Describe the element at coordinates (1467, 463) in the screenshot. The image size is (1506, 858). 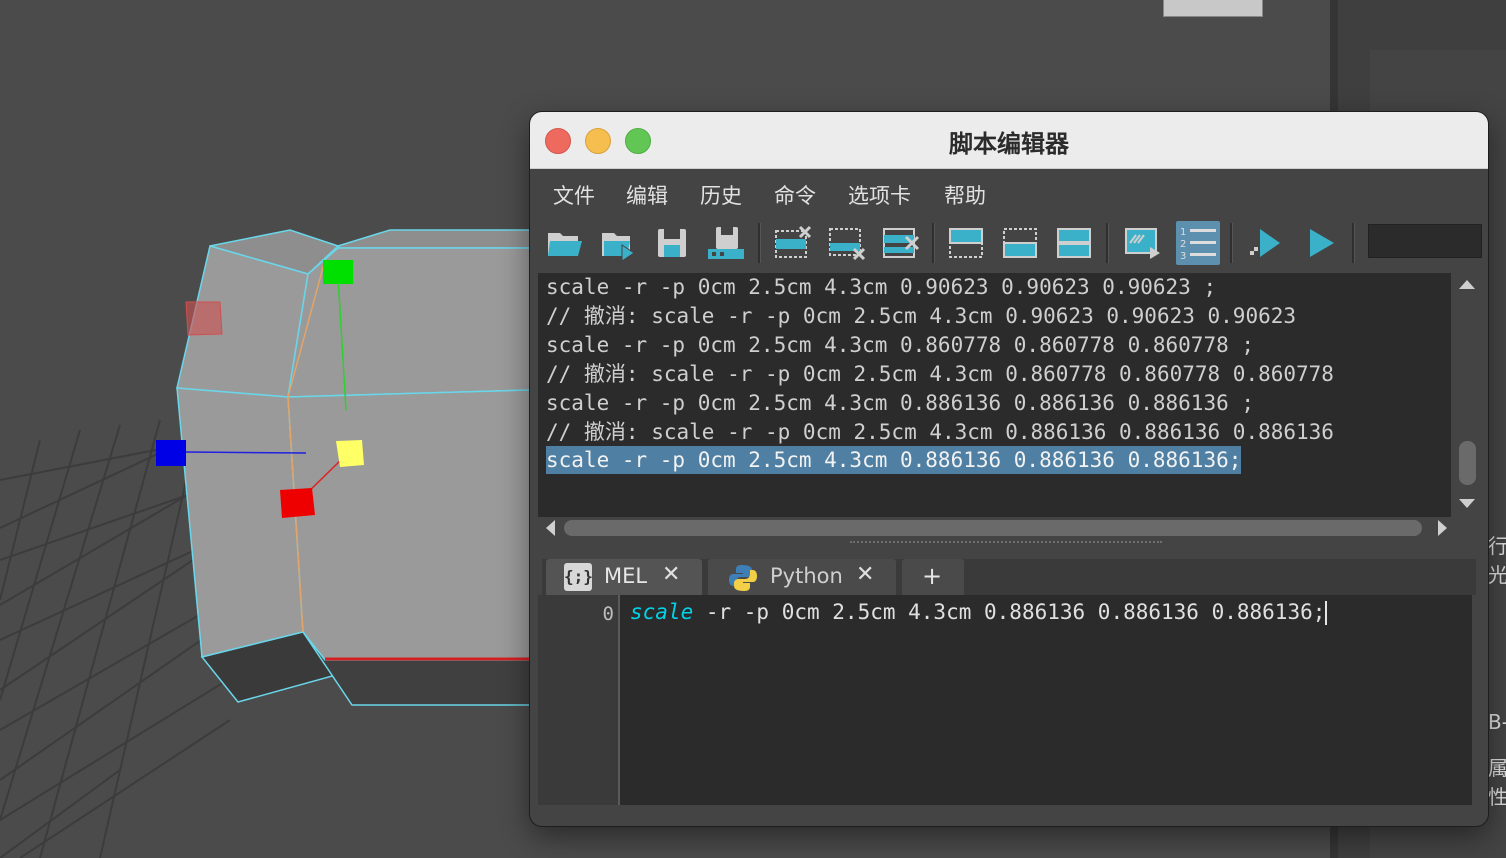
I see `vertical-scroll-thumb` at that location.